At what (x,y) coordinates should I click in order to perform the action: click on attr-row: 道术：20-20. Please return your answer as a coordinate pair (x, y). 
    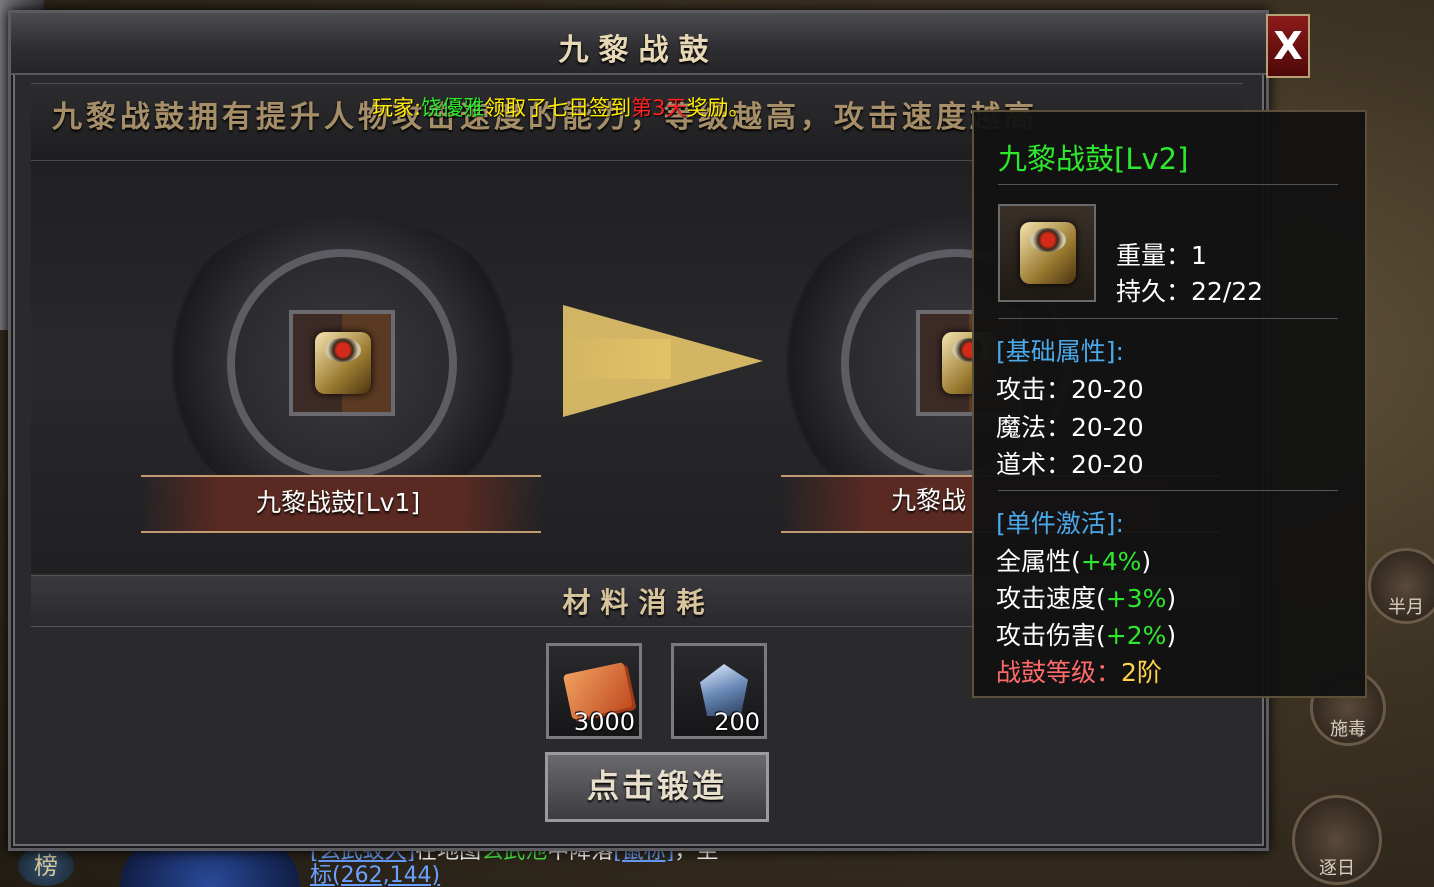
    Looking at the image, I should click on (1070, 463).